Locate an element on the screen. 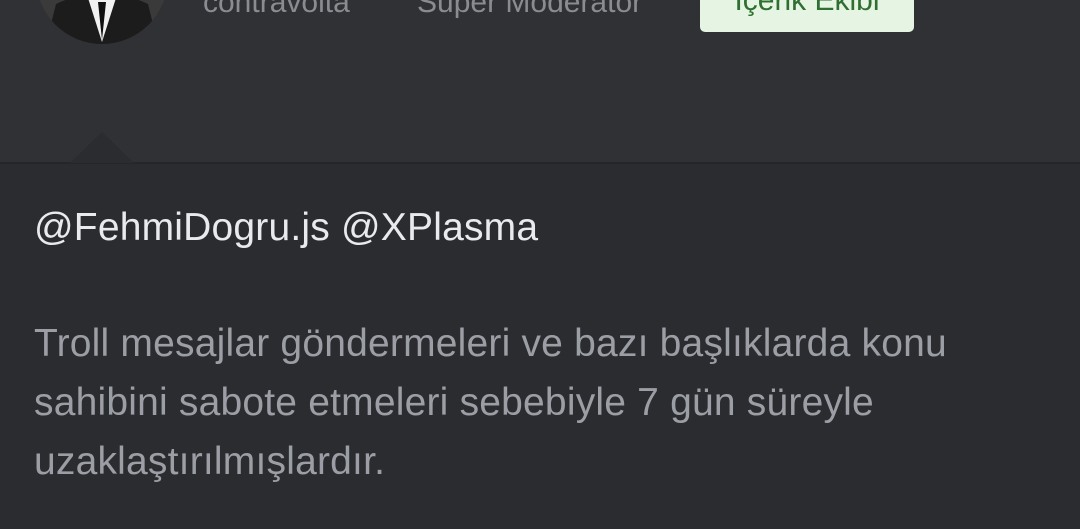 Image resolution: width=1080 pixels, height=529 pixels. author-role: Super Moderatör is located at coordinates (530, 9).